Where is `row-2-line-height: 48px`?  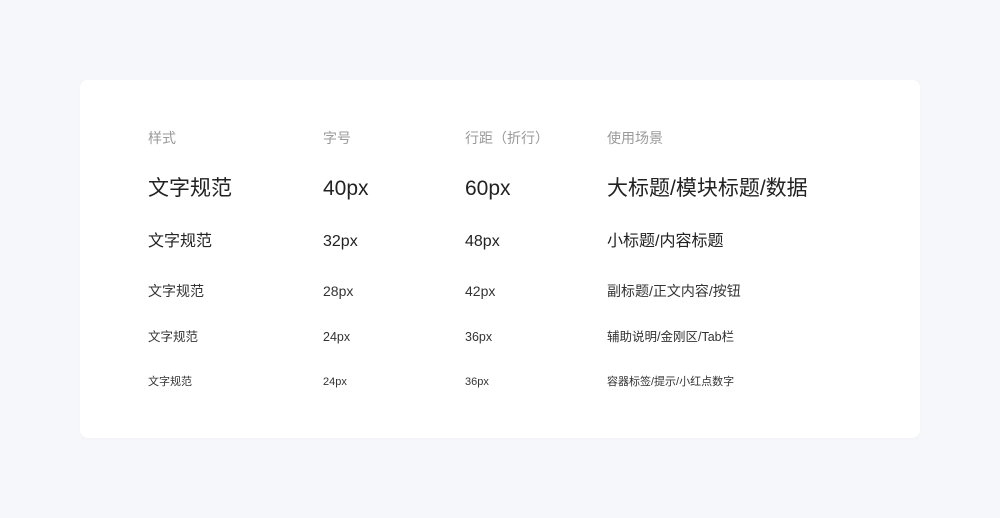 row-2-line-height: 48px is located at coordinates (482, 241).